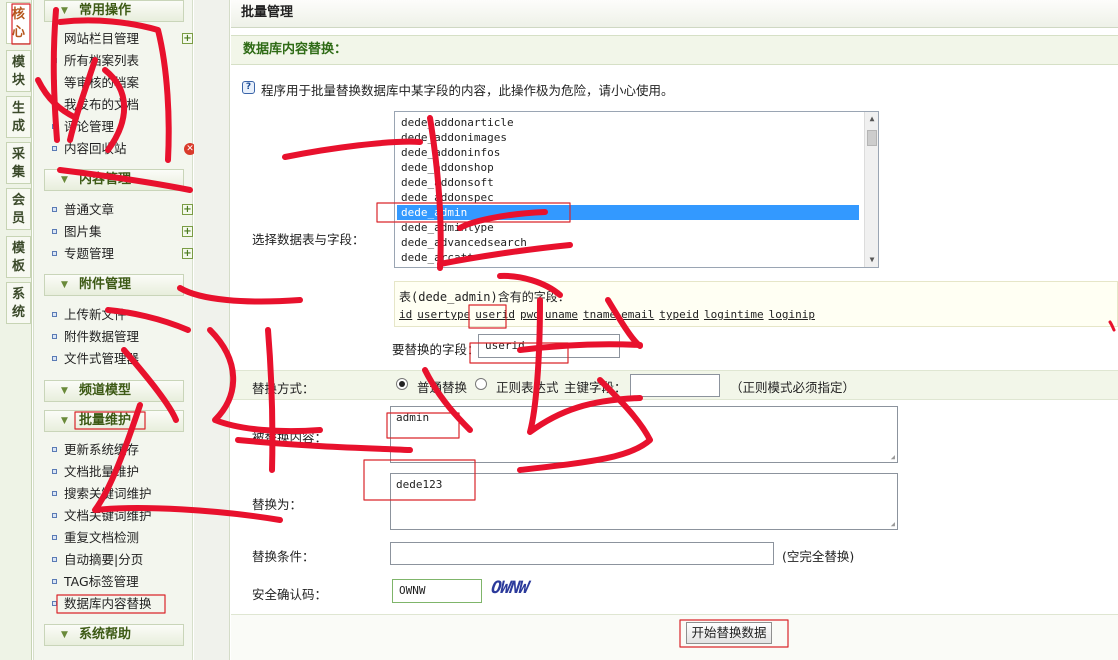 The height and width of the screenshot is (660, 1118). I want to click on menu-item-db-replace: 数据库内容替换, so click(102, 604).